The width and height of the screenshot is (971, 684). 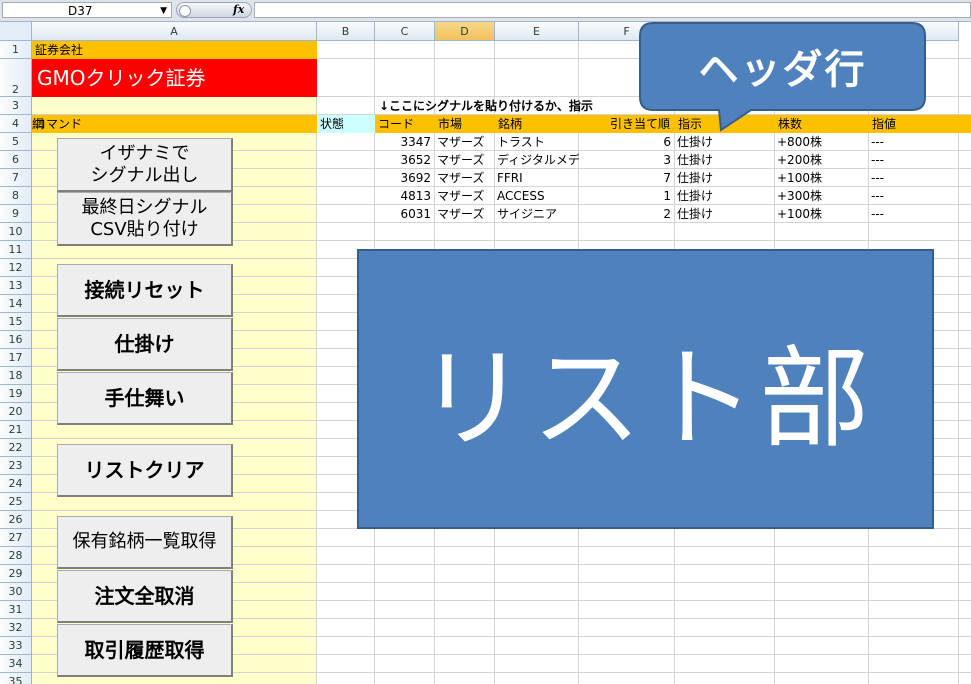 I want to click on list-cell-name: FFRI, so click(x=538, y=178).